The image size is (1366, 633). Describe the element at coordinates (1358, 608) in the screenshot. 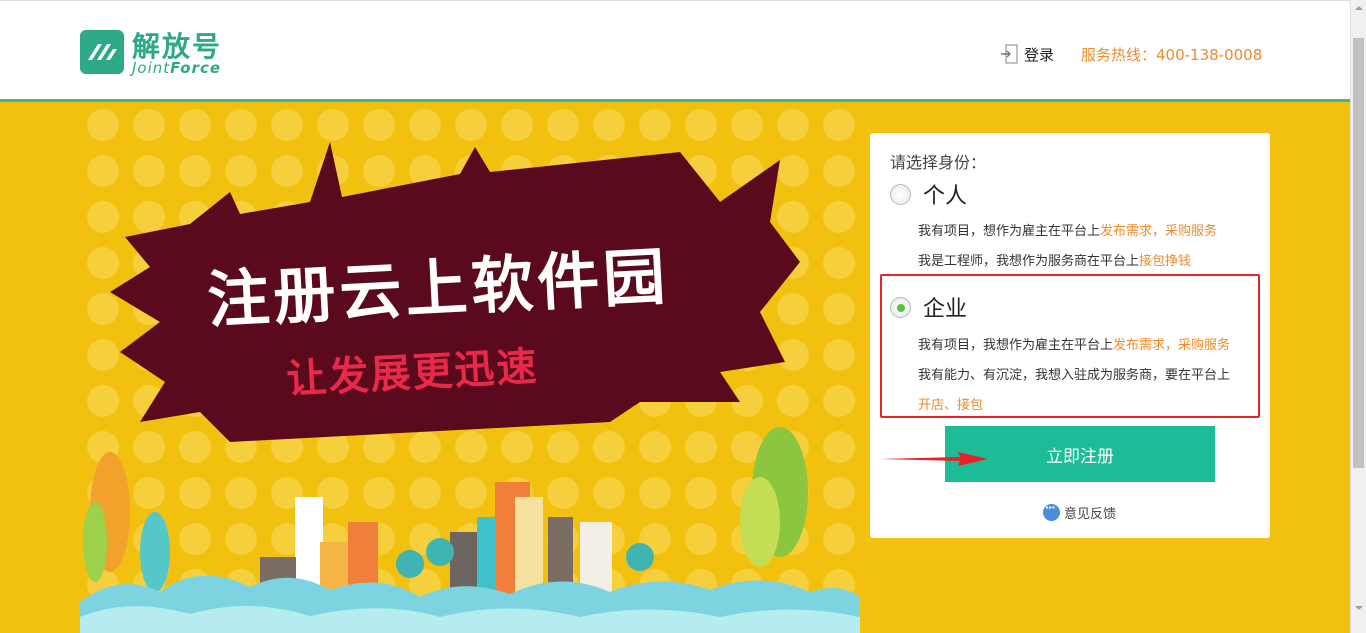

I see `scroll-down-arrow-icon` at that location.